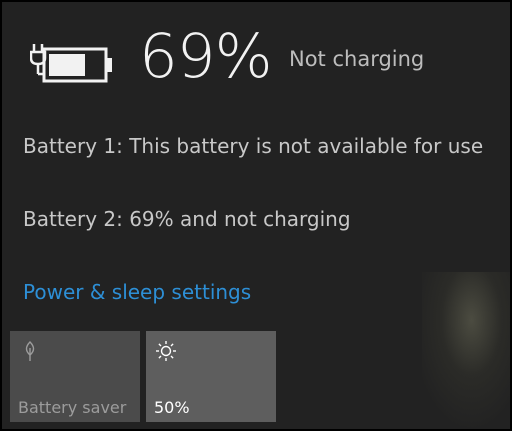  What do you see at coordinates (466, 350) in the screenshot?
I see `background-blur` at bounding box center [466, 350].